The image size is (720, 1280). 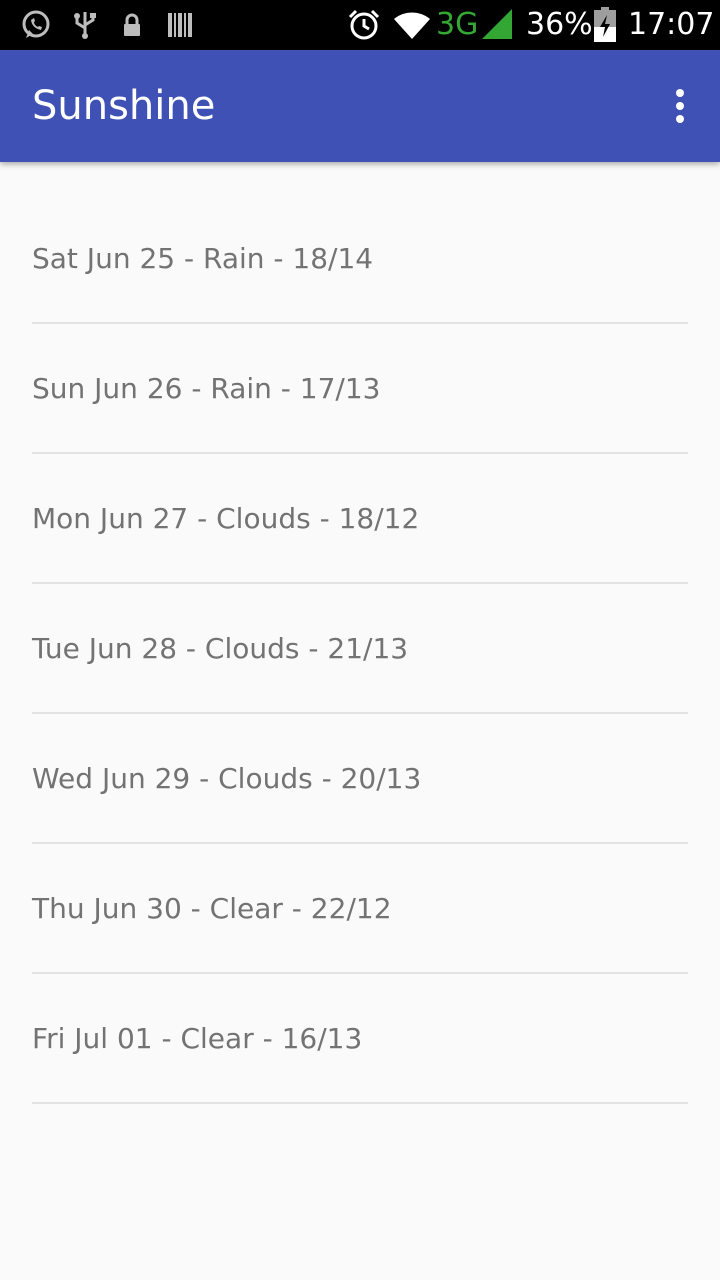 I want to click on cell-signal-icon, so click(x=497, y=25).